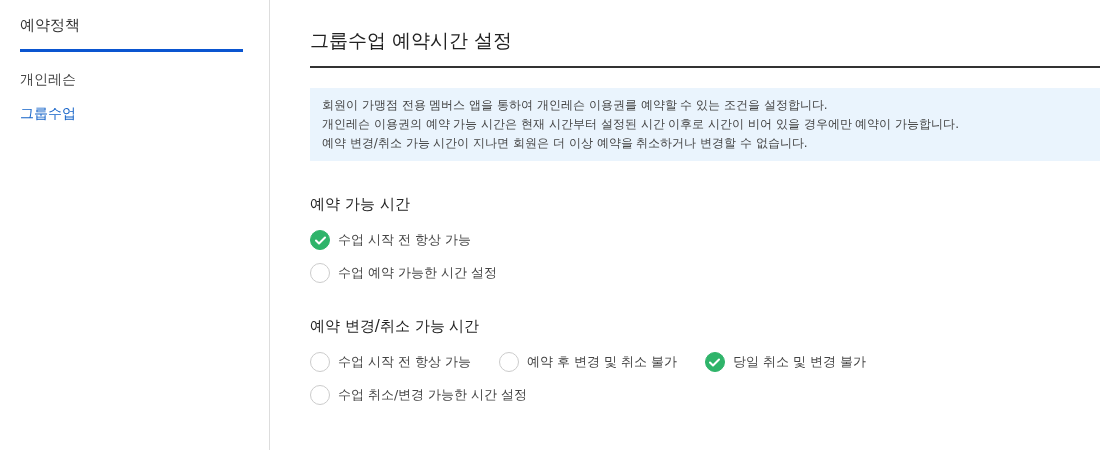  I want to click on option-label: 수업 취소/변경 가능한 시간 설정, so click(433, 395).